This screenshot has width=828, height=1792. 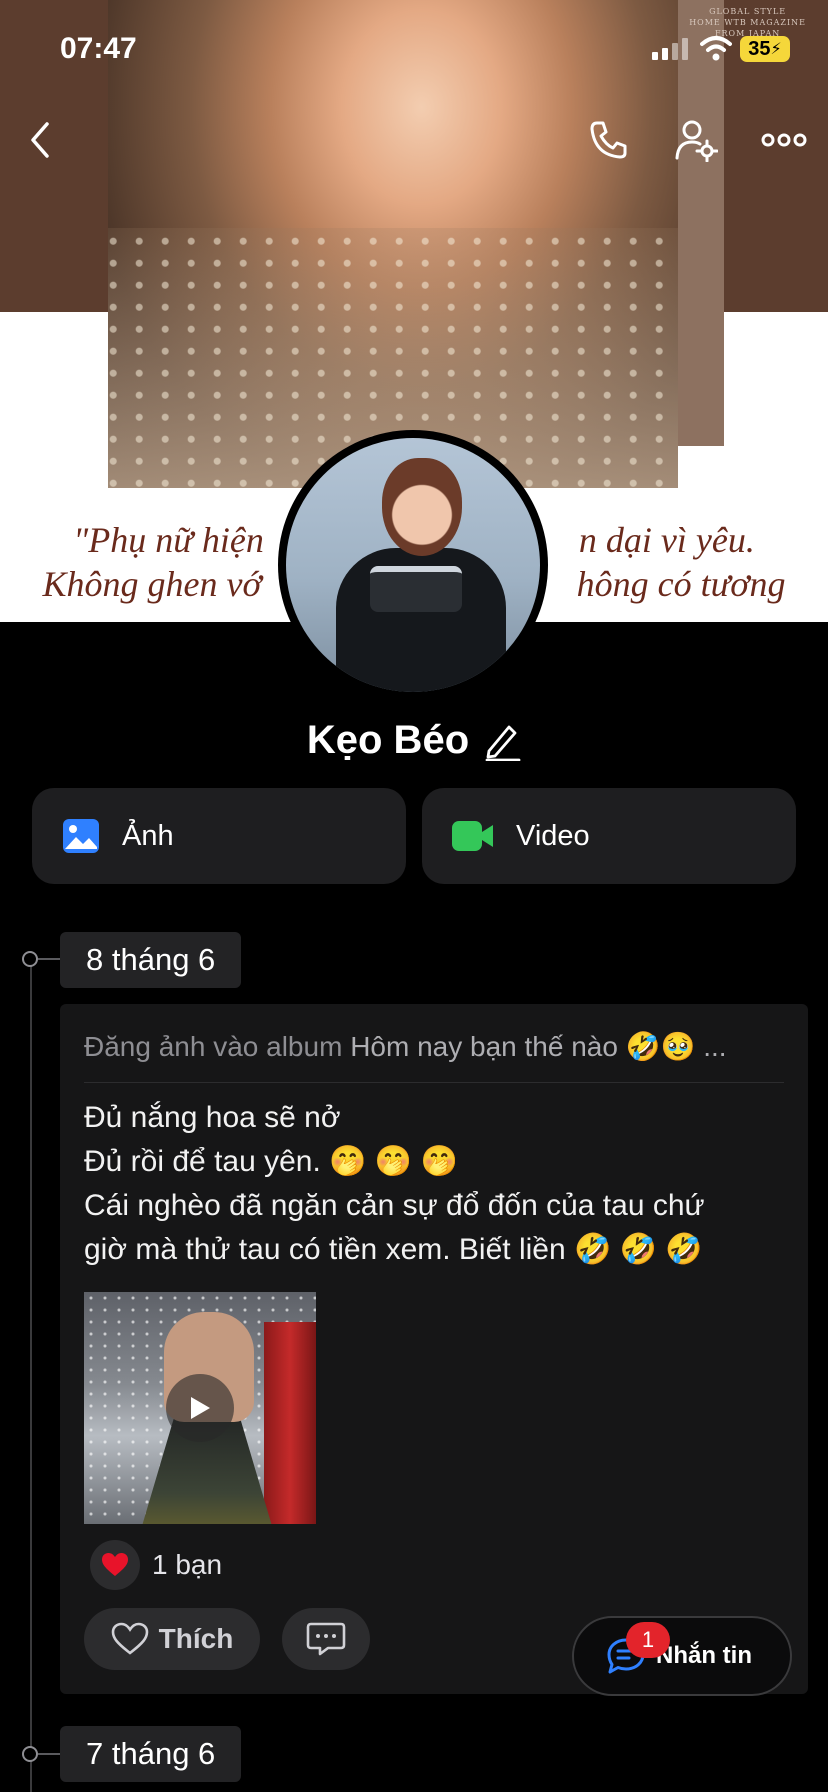 I want to click on avatar-image, so click(x=413, y=565).